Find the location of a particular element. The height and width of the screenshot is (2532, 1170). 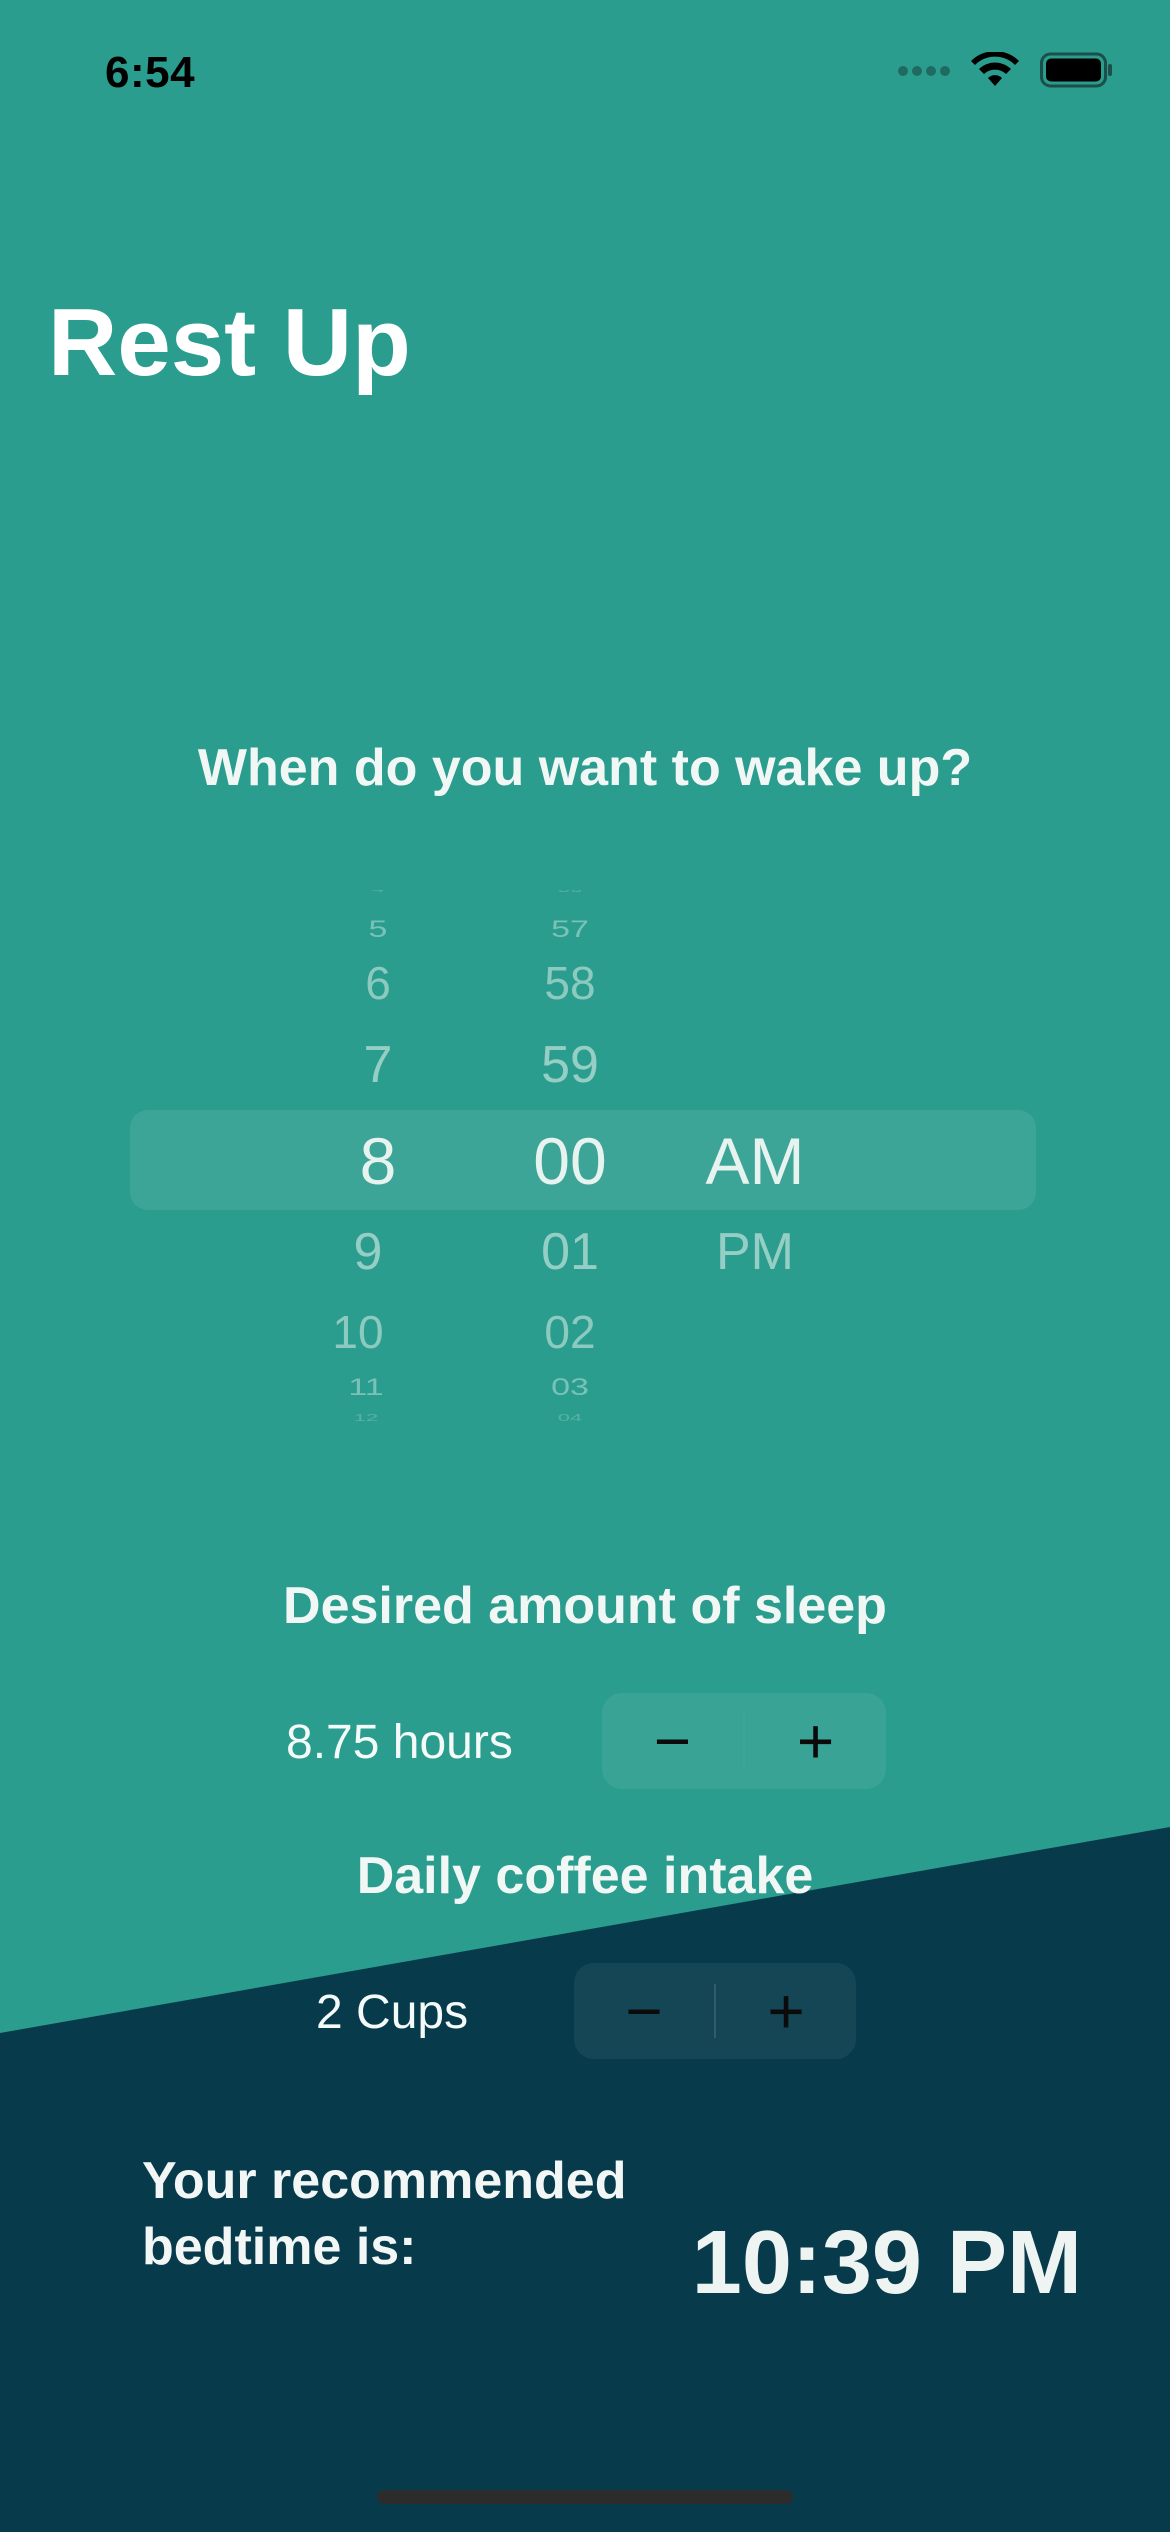

recommended-bedtime-value: 10:39 PM is located at coordinates (886, 2263).